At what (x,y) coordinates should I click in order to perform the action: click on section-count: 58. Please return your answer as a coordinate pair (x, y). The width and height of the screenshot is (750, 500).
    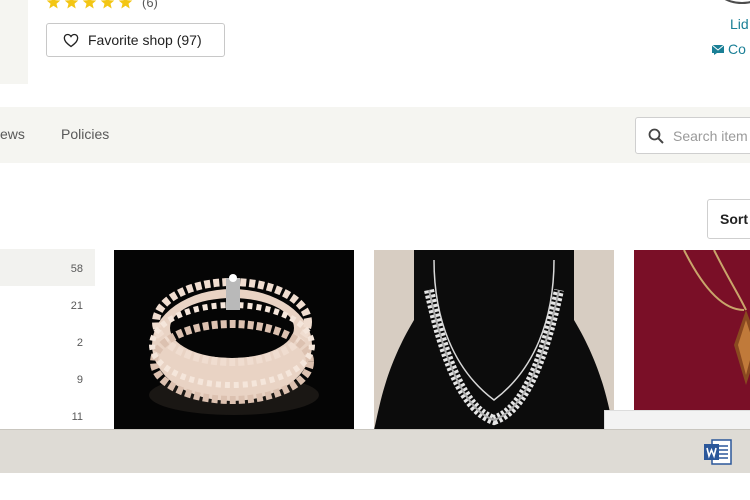
    Looking at the image, I should click on (76, 269).